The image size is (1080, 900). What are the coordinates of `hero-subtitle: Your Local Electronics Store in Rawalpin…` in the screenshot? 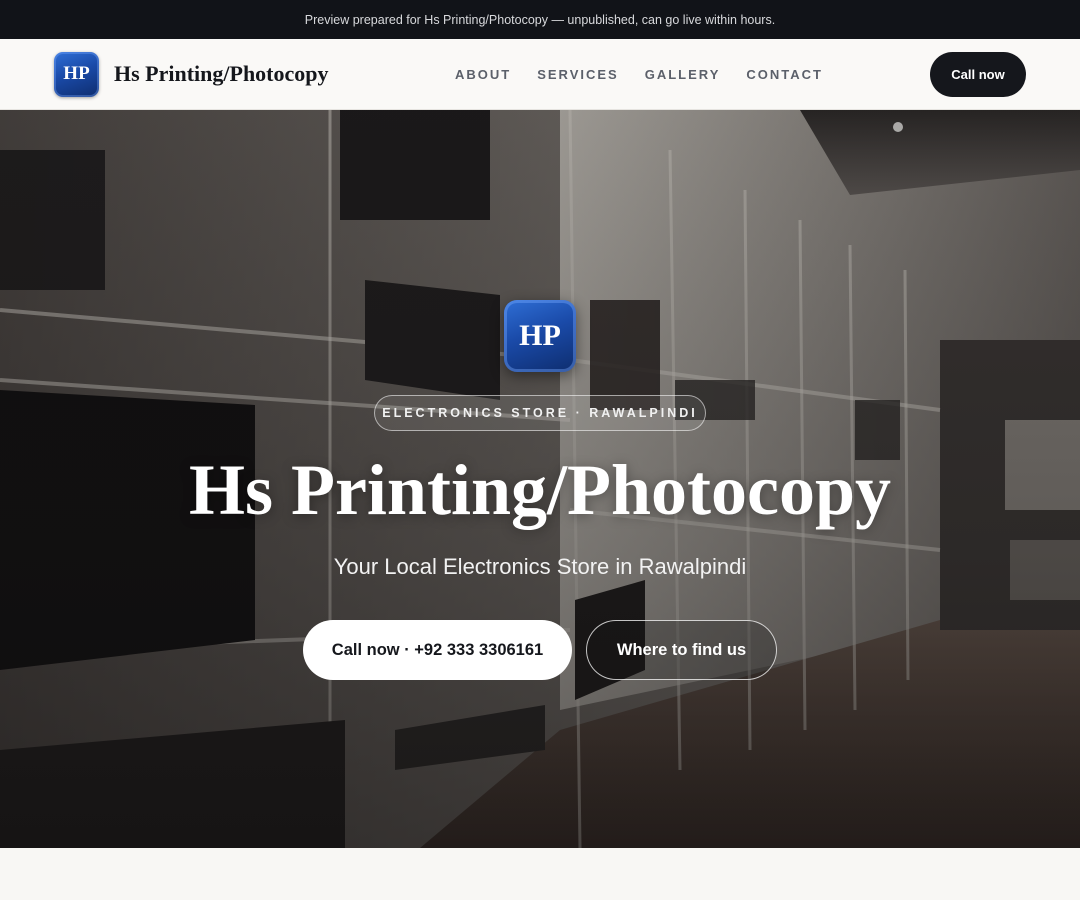 It's located at (540, 566).